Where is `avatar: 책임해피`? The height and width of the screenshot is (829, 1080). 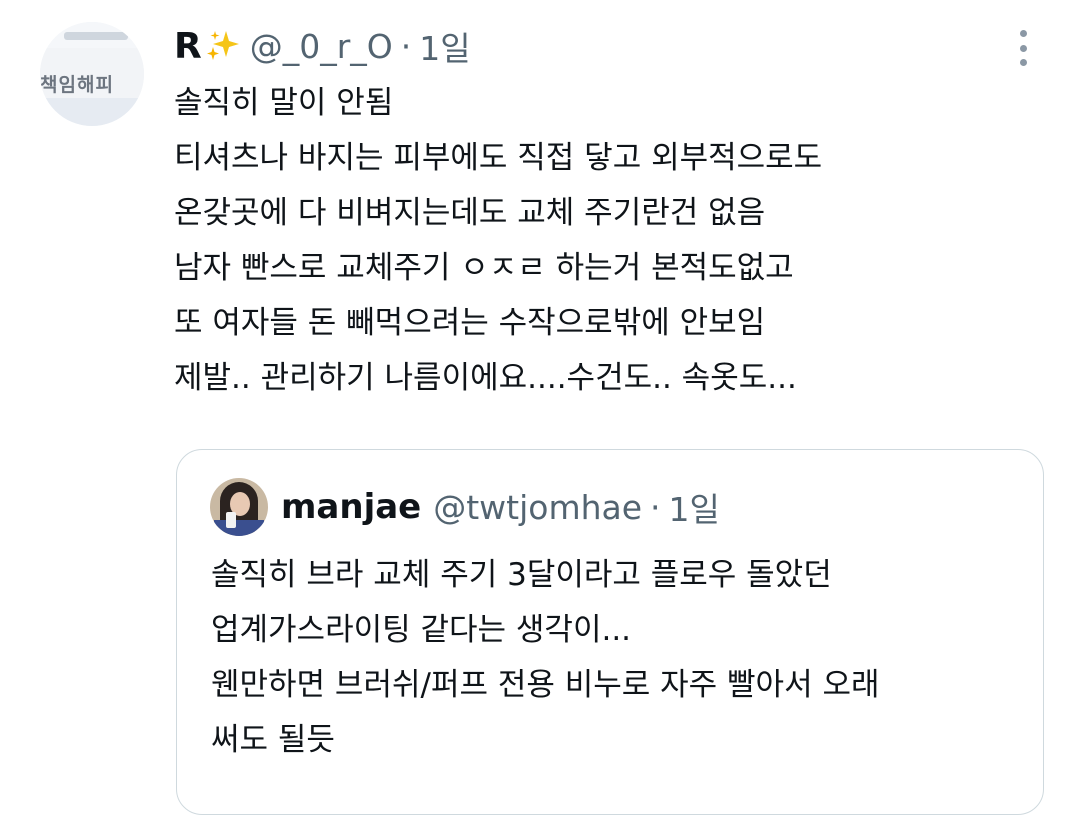 avatar: 책임해피 is located at coordinates (92, 74).